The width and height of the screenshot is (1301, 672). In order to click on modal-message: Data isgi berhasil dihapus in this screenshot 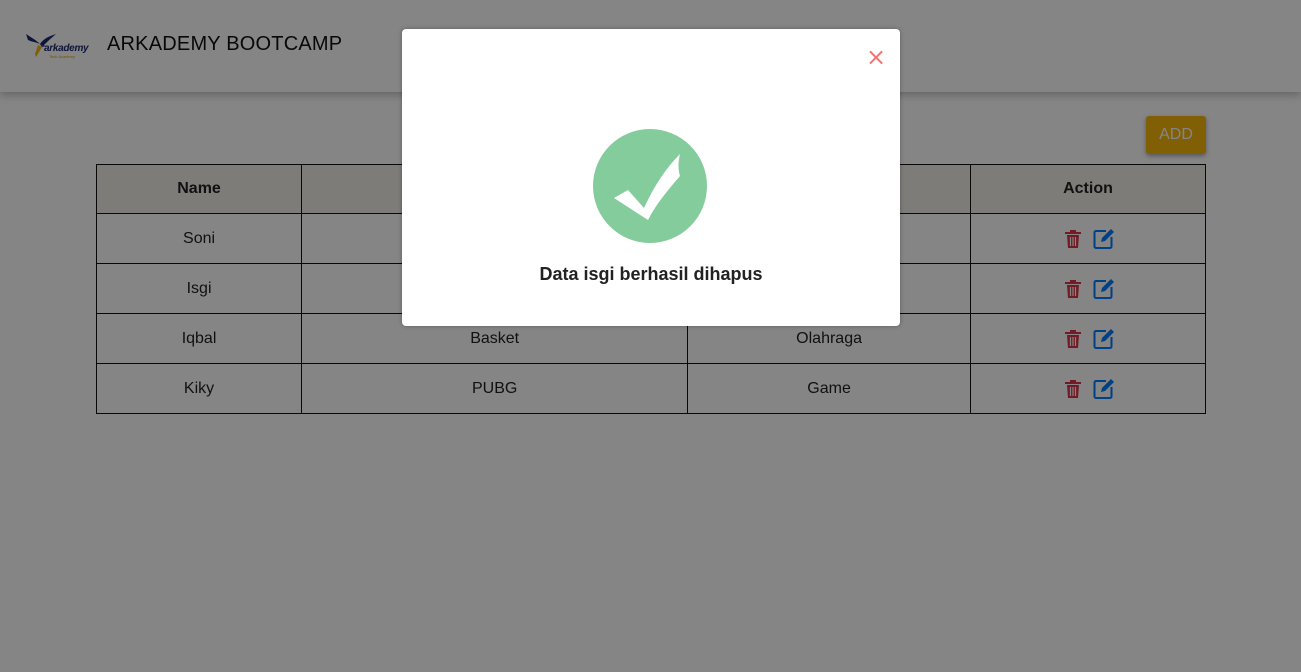, I will do `click(651, 274)`.